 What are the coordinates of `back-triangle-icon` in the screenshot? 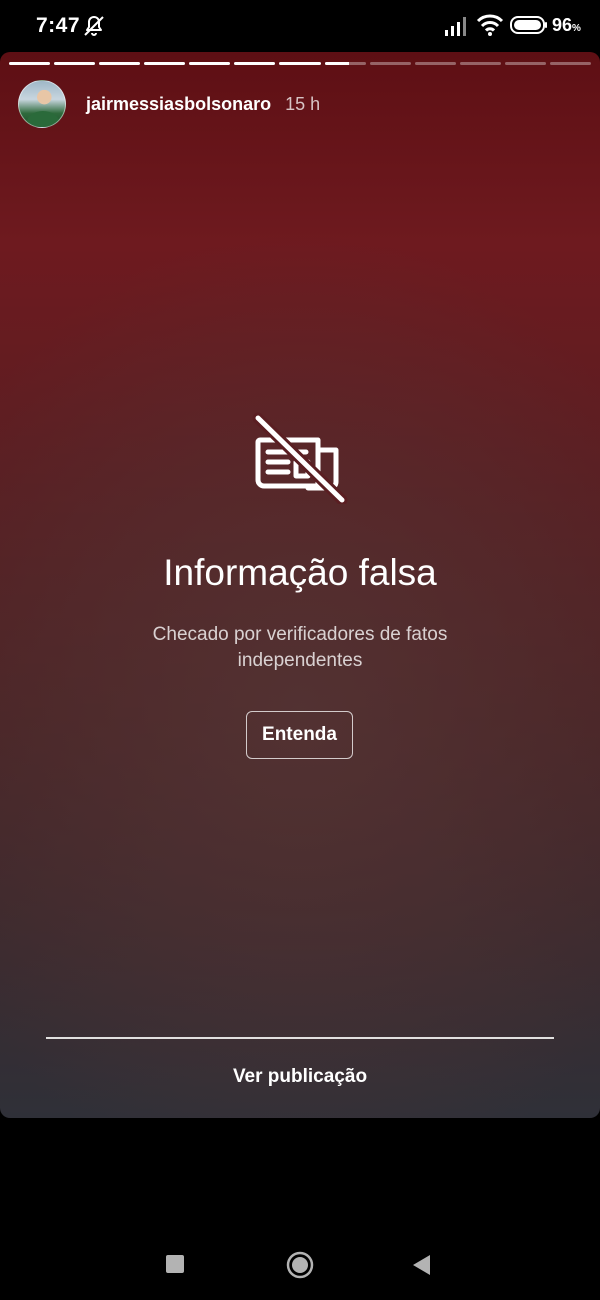 It's located at (422, 1265).